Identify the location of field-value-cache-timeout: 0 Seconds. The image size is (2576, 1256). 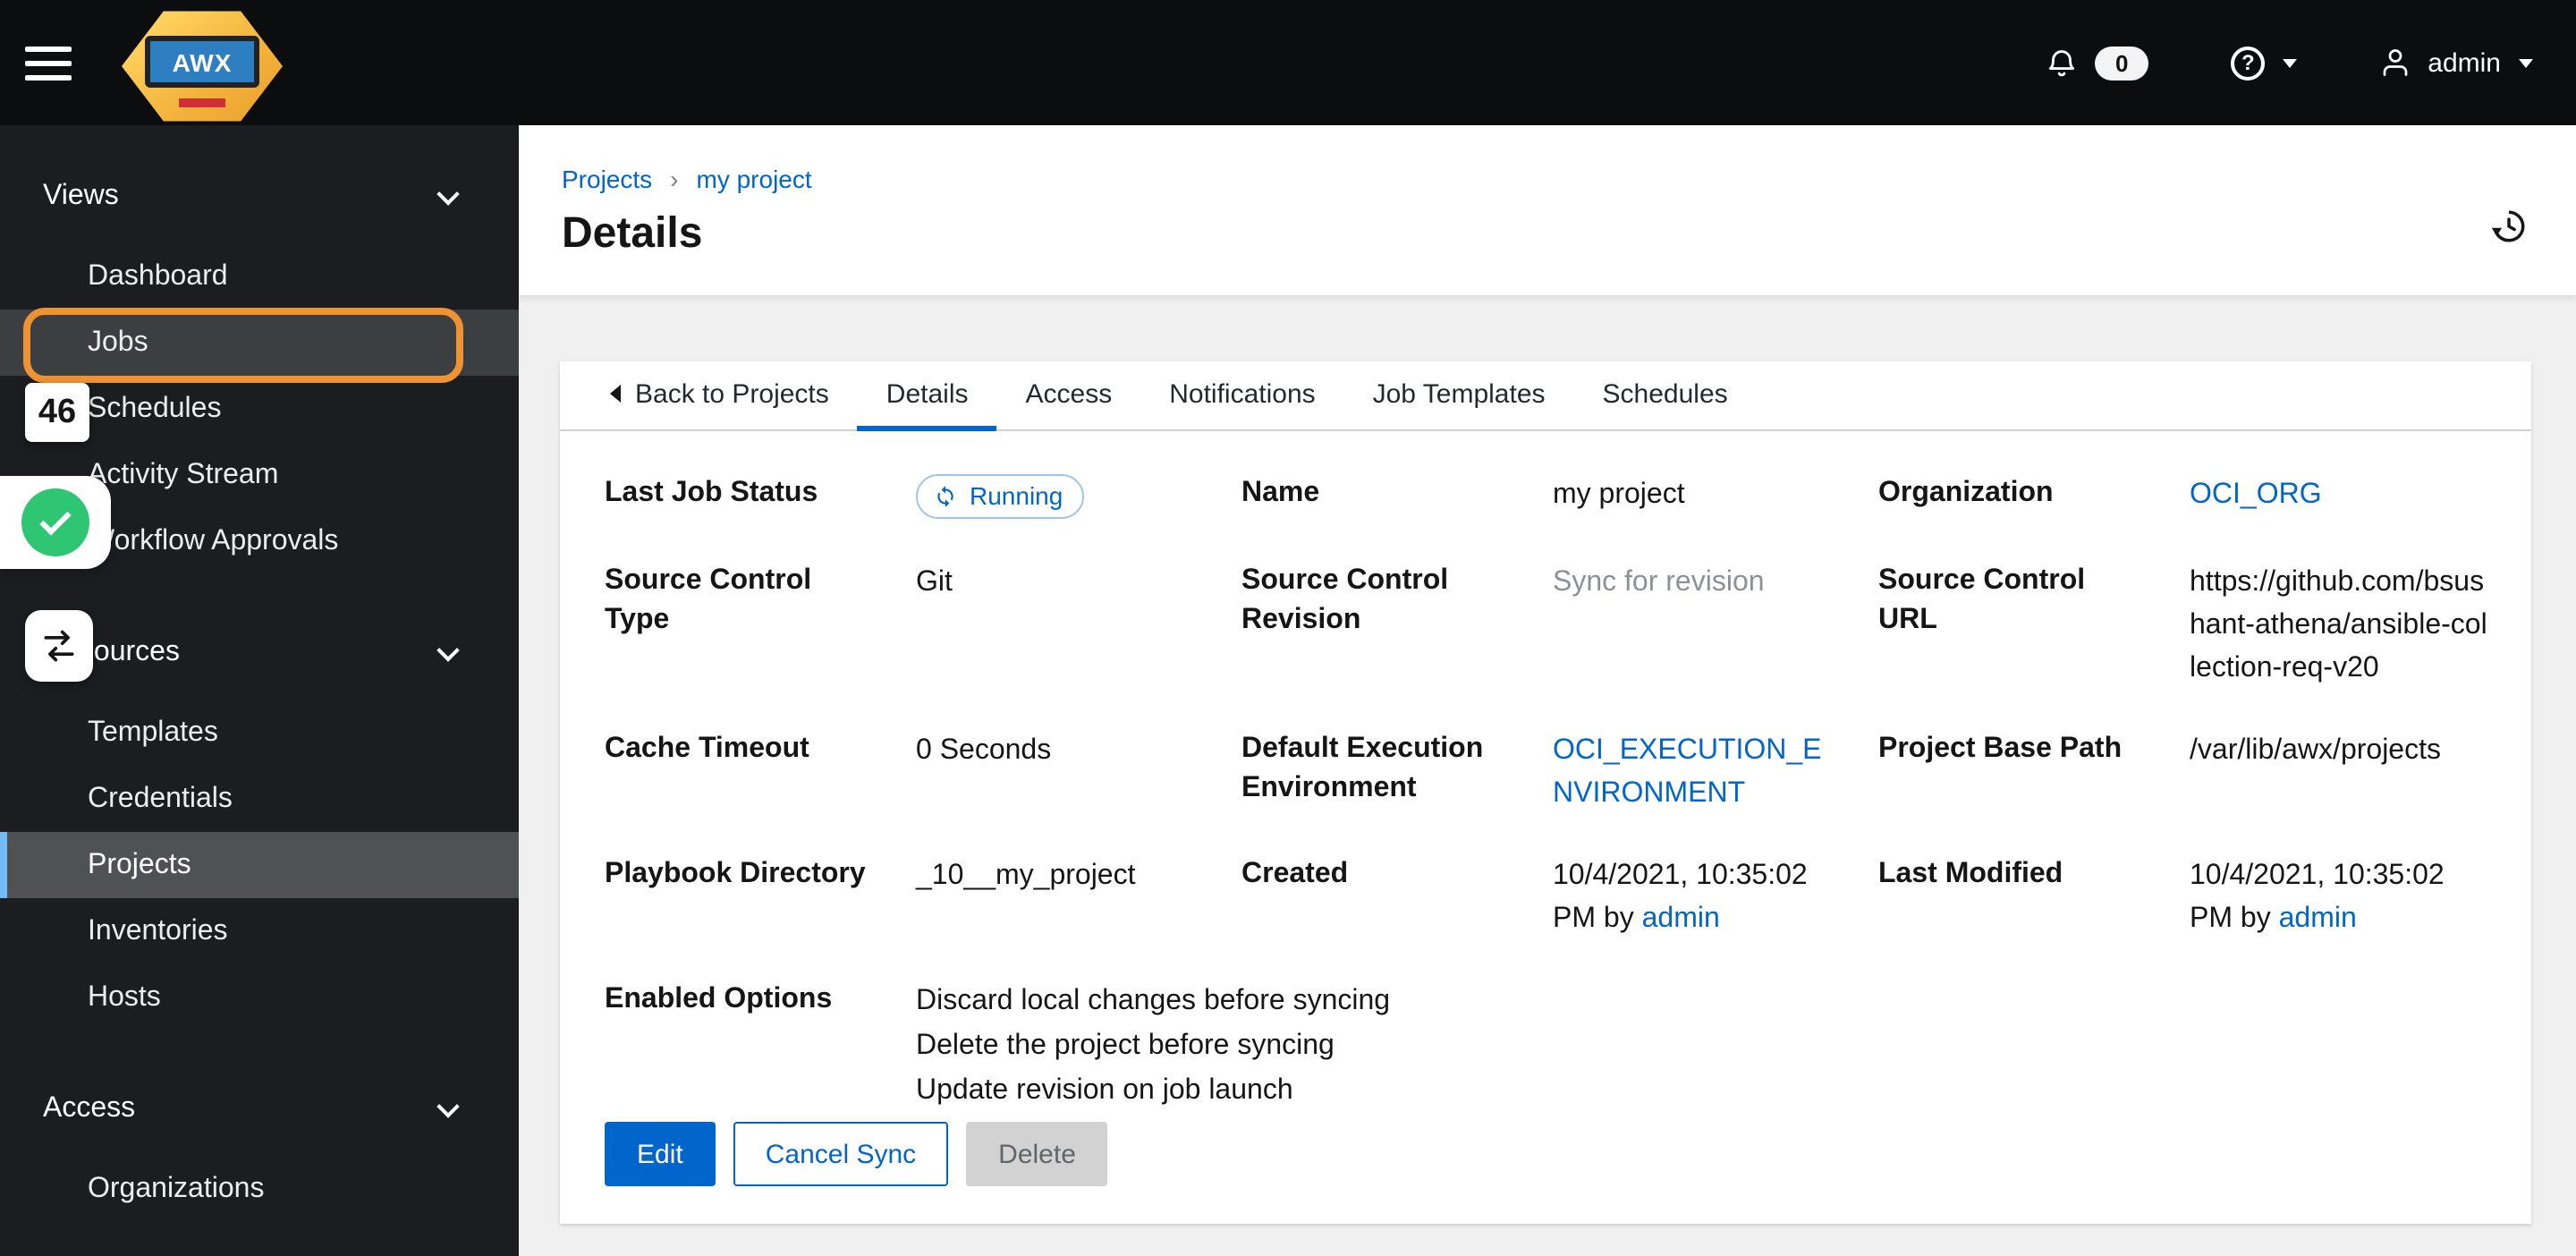
(984, 750).